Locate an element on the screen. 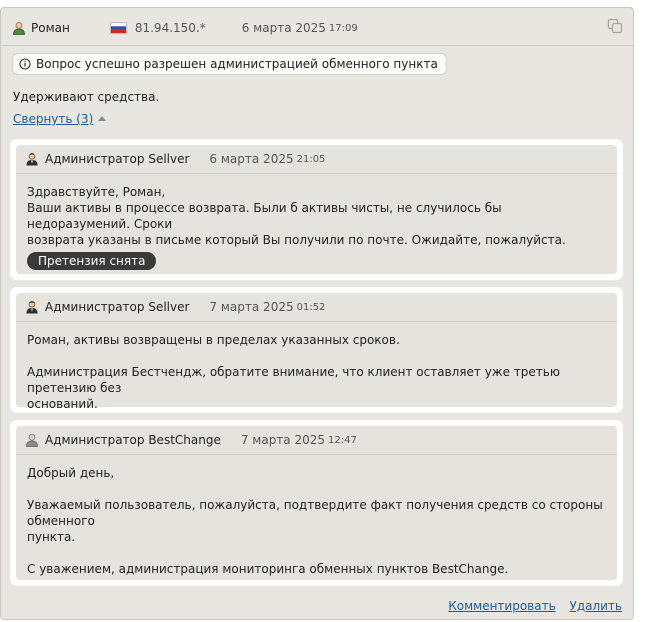 The height and width of the screenshot is (622, 647). collapse-link: Свернуть (3) is located at coordinates (60, 119).